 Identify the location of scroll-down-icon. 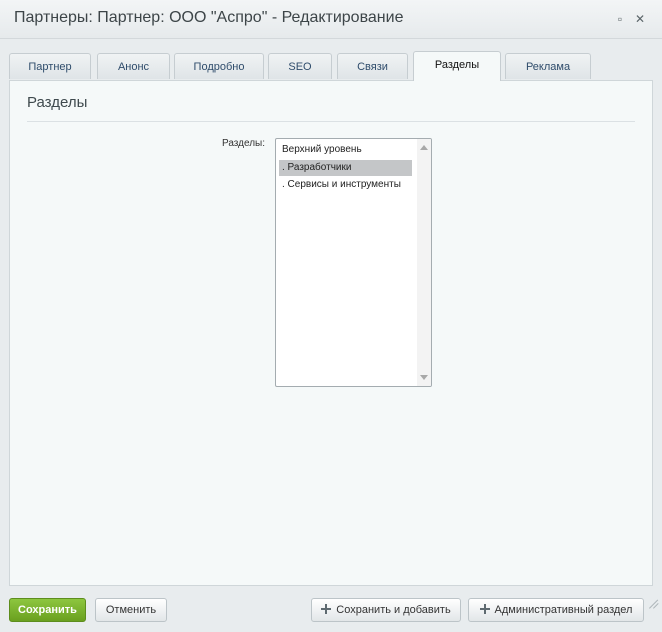
(424, 377).